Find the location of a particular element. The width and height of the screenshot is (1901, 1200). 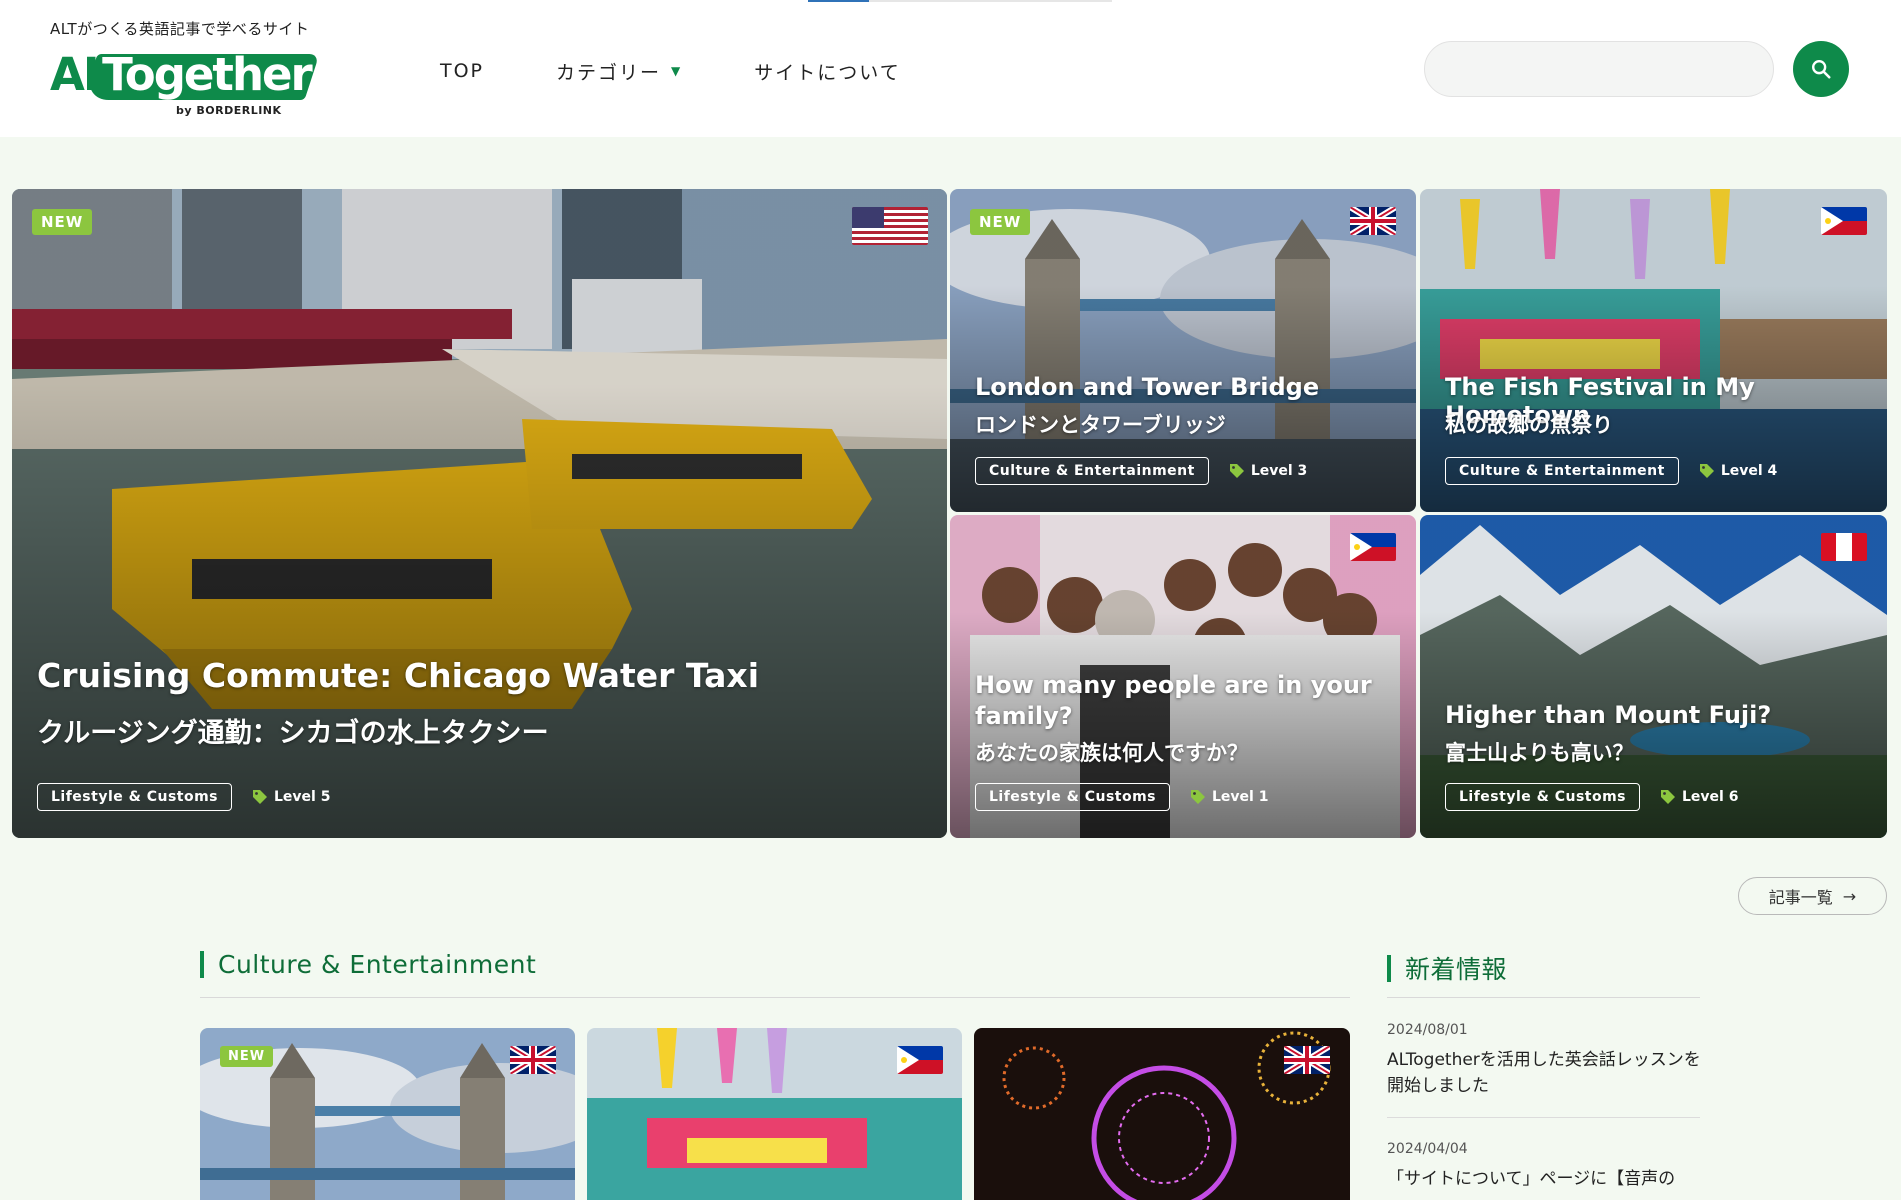

news-item-link: 「サイトについて」ページに【音声の is located at coordinates (1547, 1179).